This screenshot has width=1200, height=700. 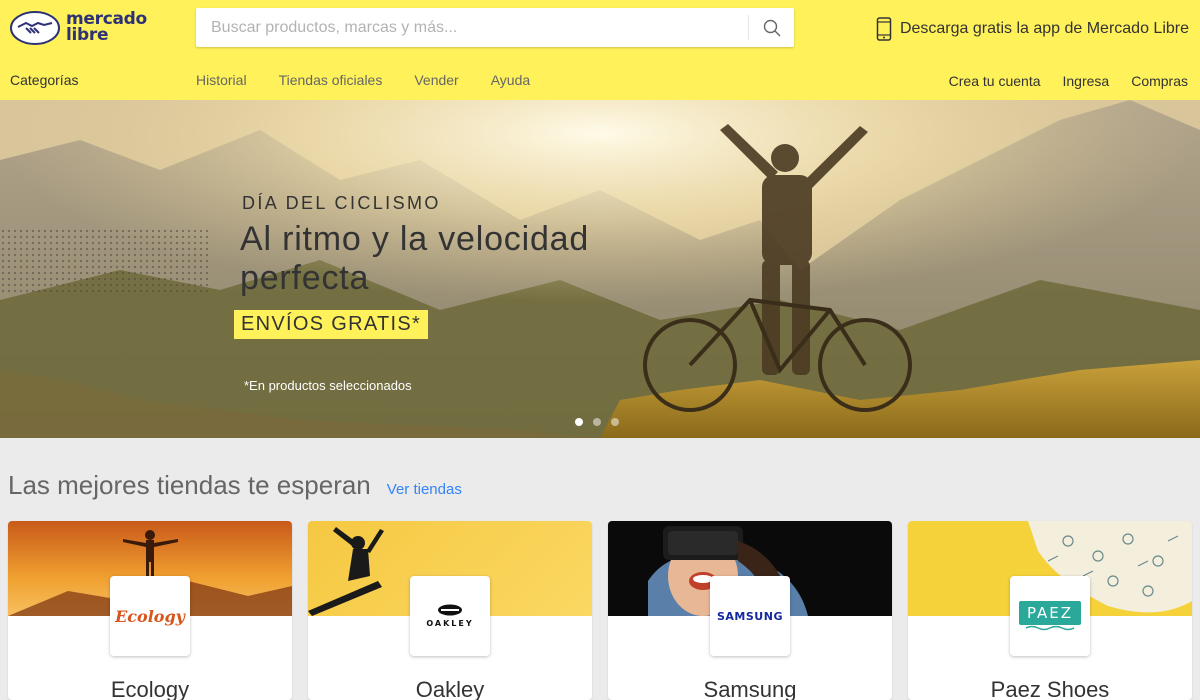 I want to click on paez-wave-icon, so click(x=1049, y=628).